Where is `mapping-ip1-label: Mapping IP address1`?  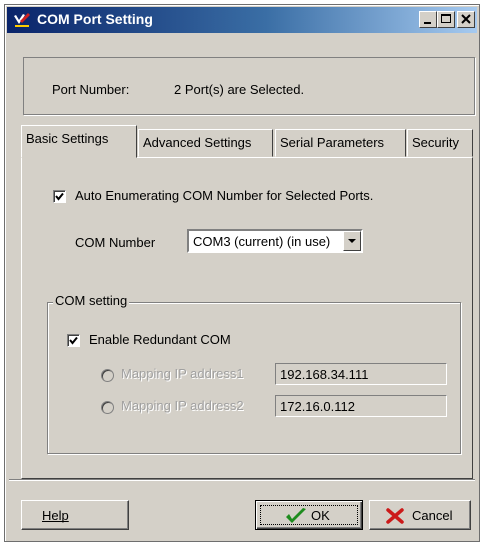
mapping-ip1-label: Mapping IP address1 is located at coordinates (182, 373).